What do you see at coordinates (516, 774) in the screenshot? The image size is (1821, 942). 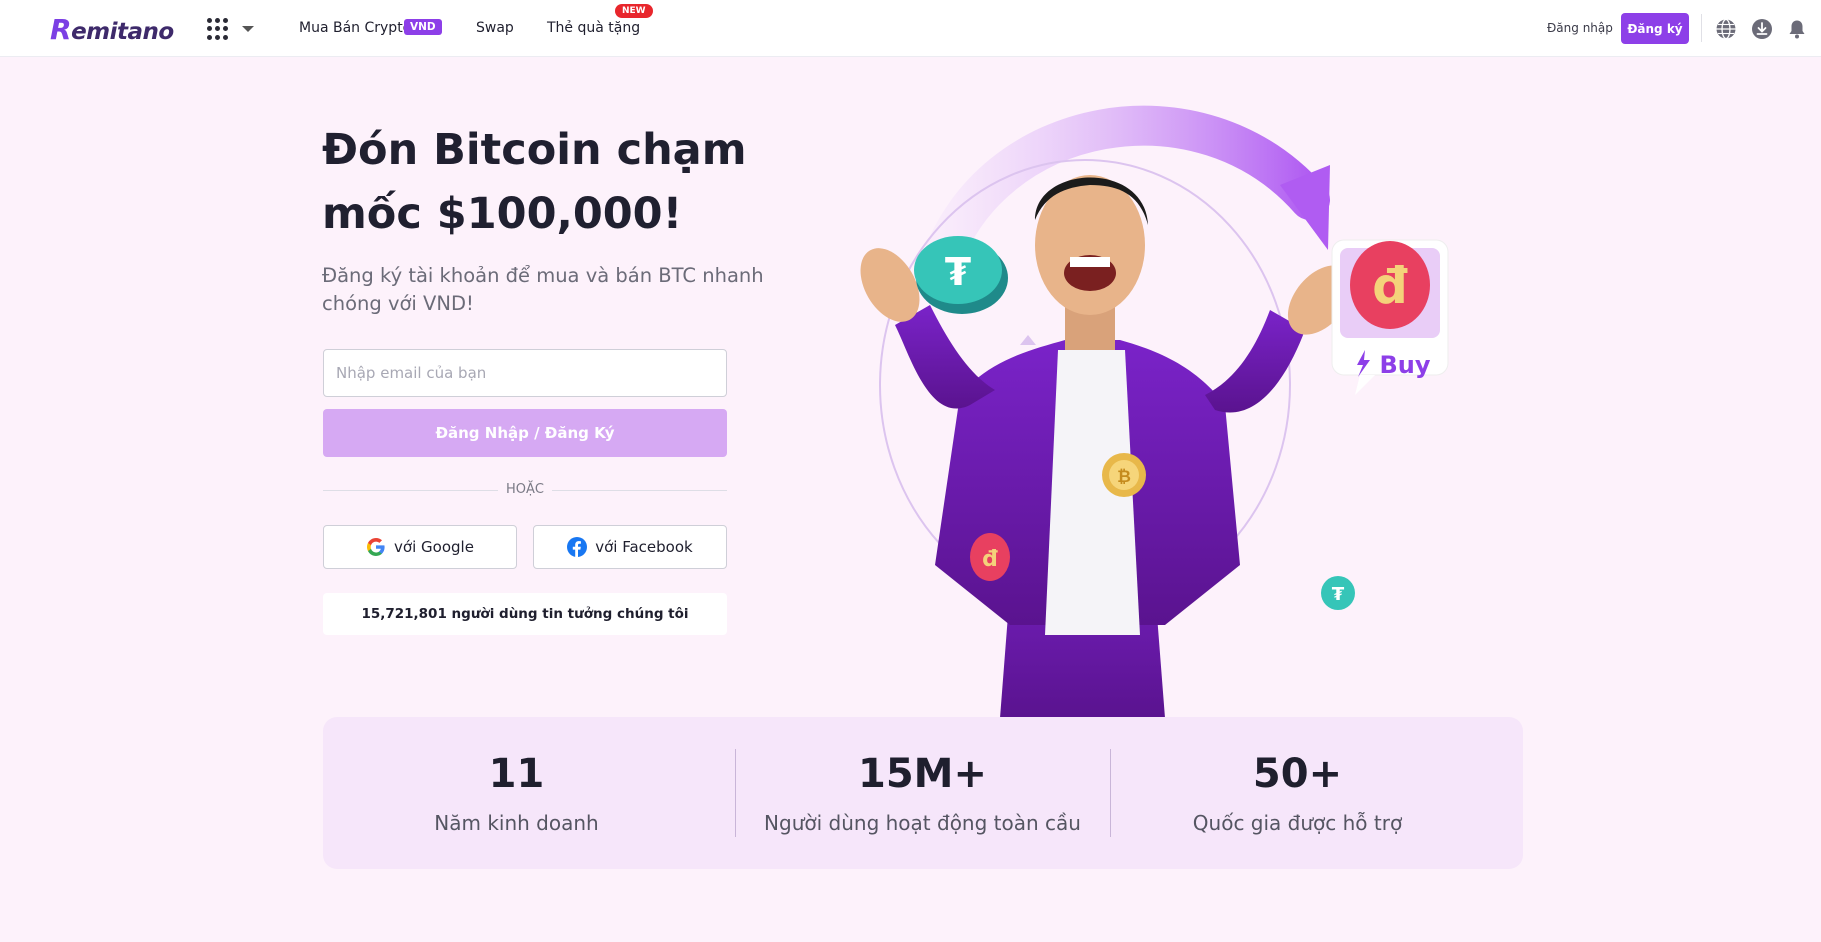 I see `stat-value: 11` at bounding box center [516, 774].